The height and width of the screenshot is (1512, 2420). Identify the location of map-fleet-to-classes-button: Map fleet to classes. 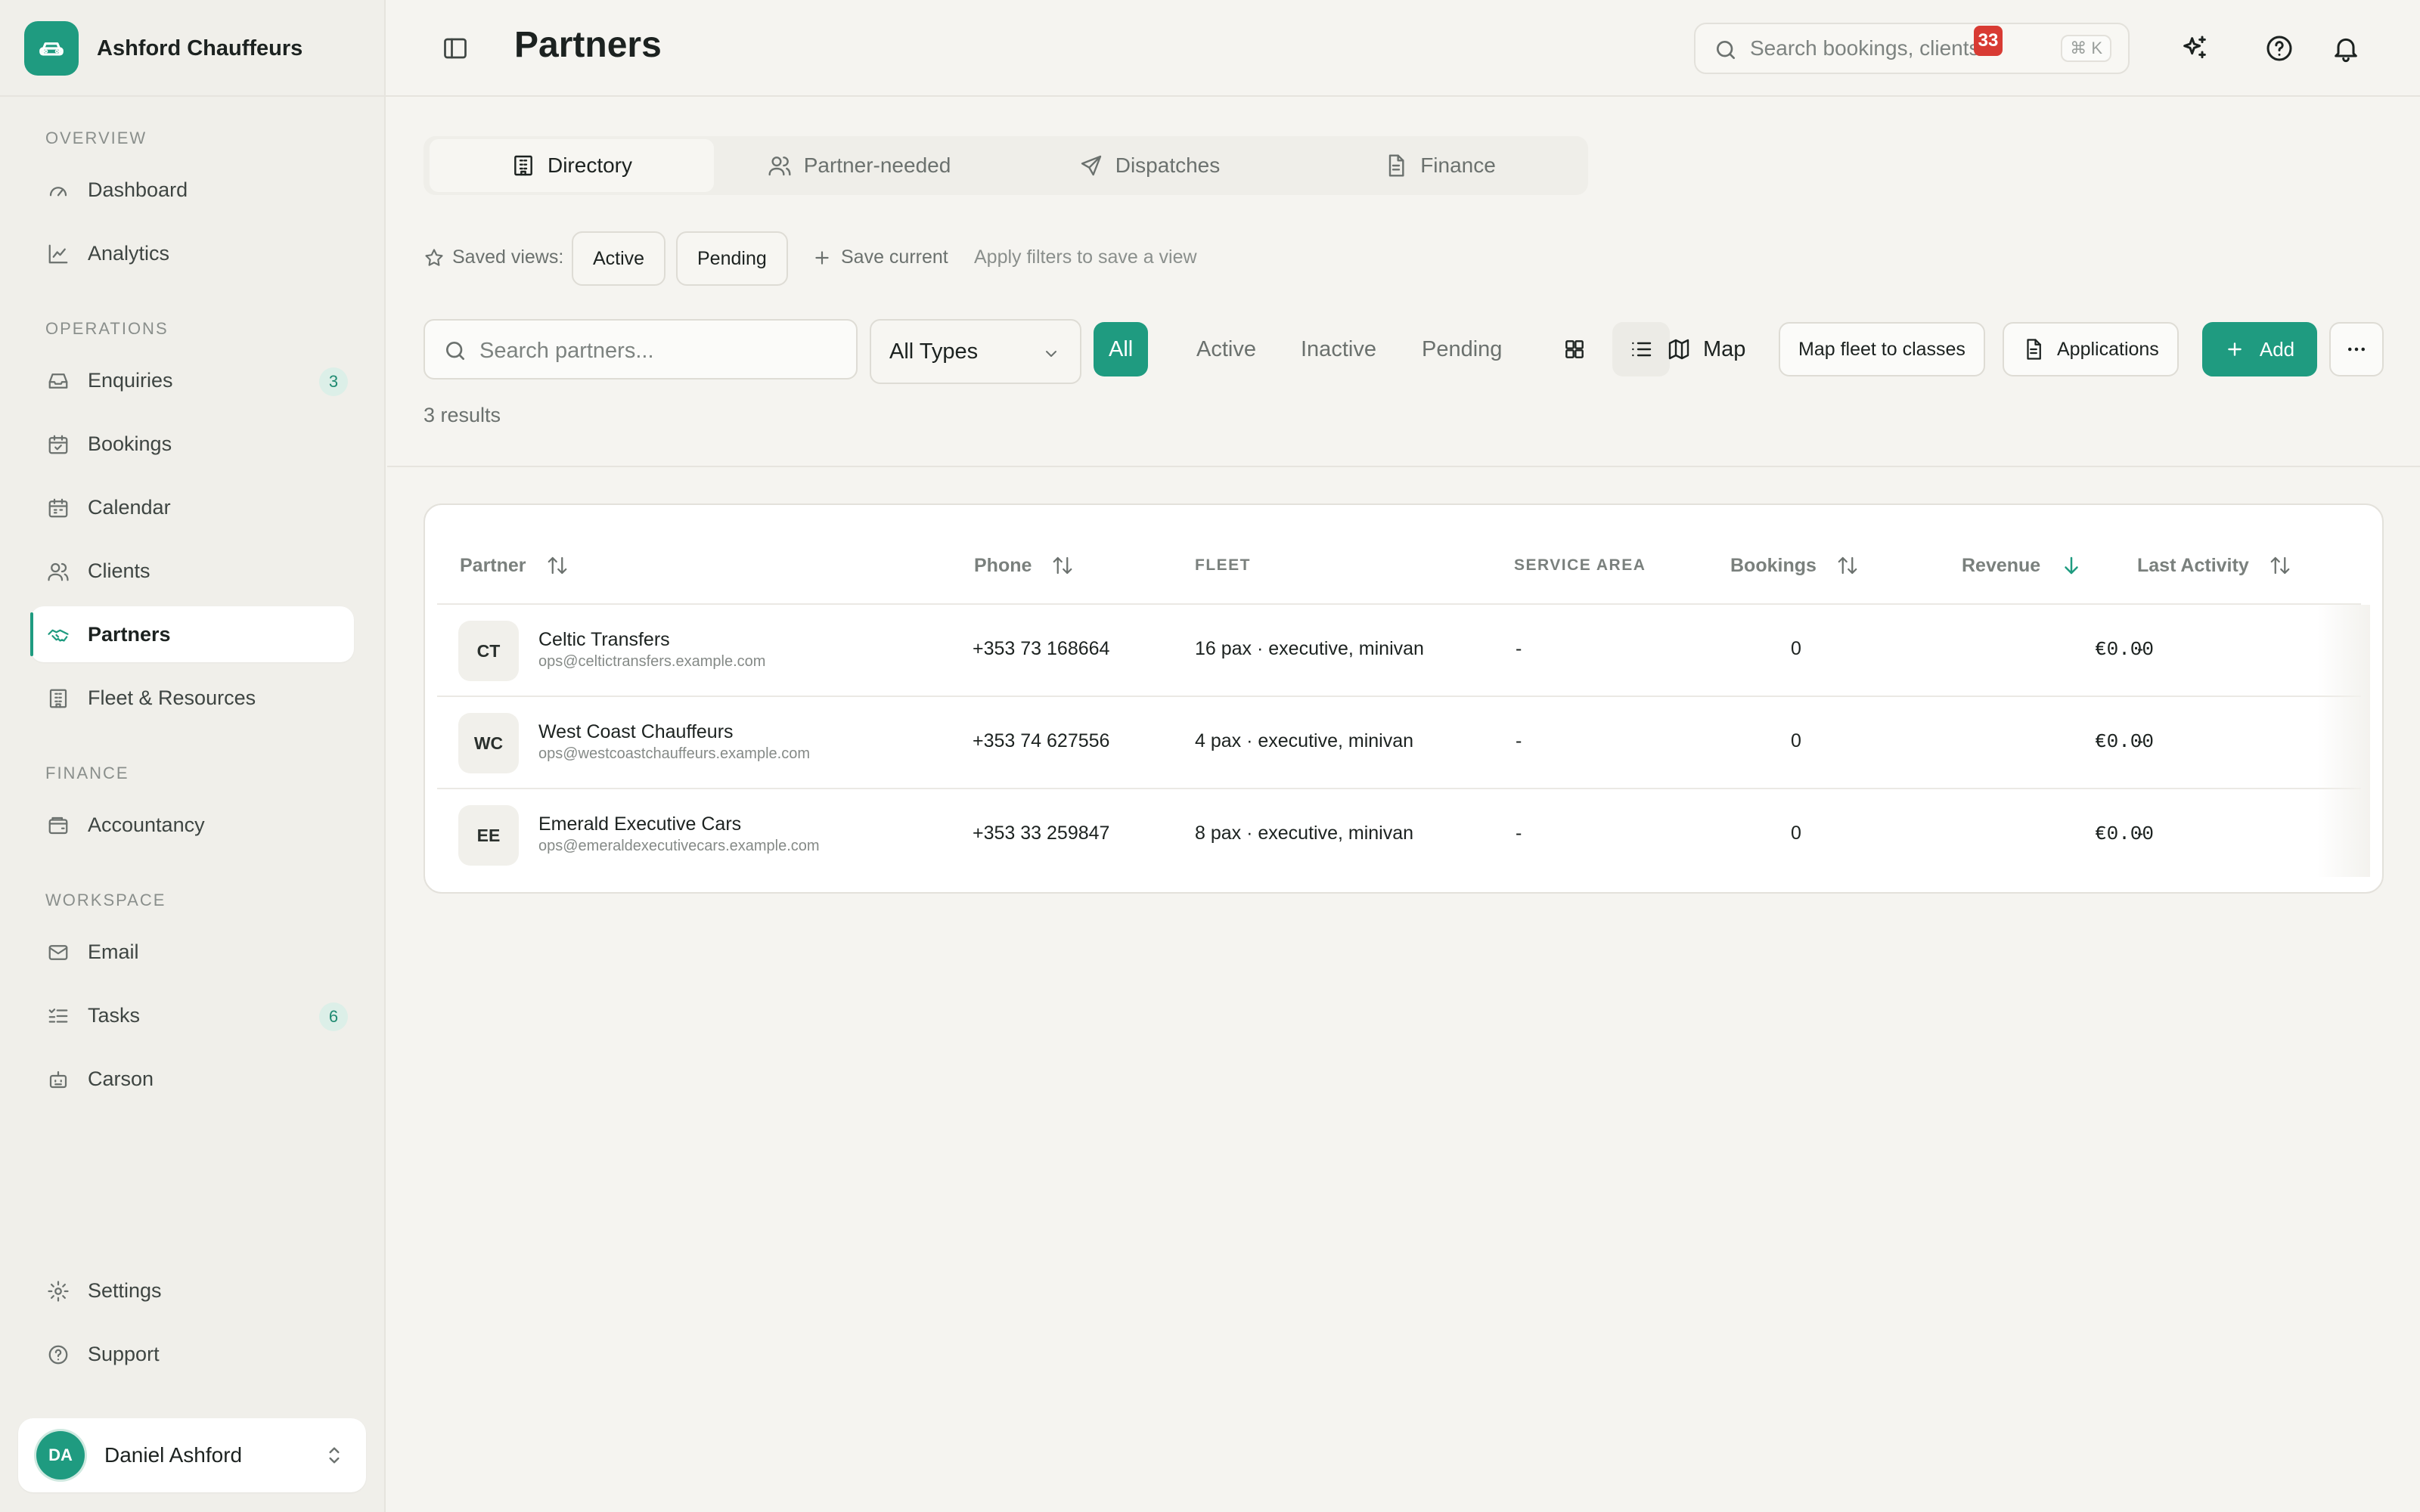
(1882, 349).